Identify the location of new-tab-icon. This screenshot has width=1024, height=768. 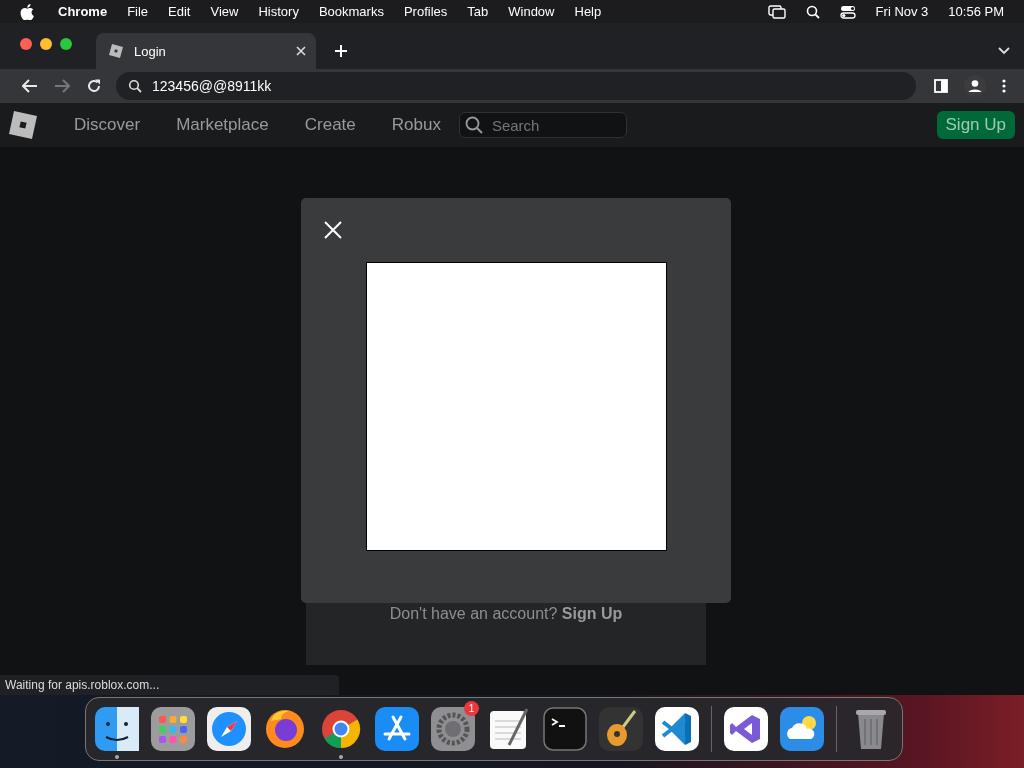
(341, 51).